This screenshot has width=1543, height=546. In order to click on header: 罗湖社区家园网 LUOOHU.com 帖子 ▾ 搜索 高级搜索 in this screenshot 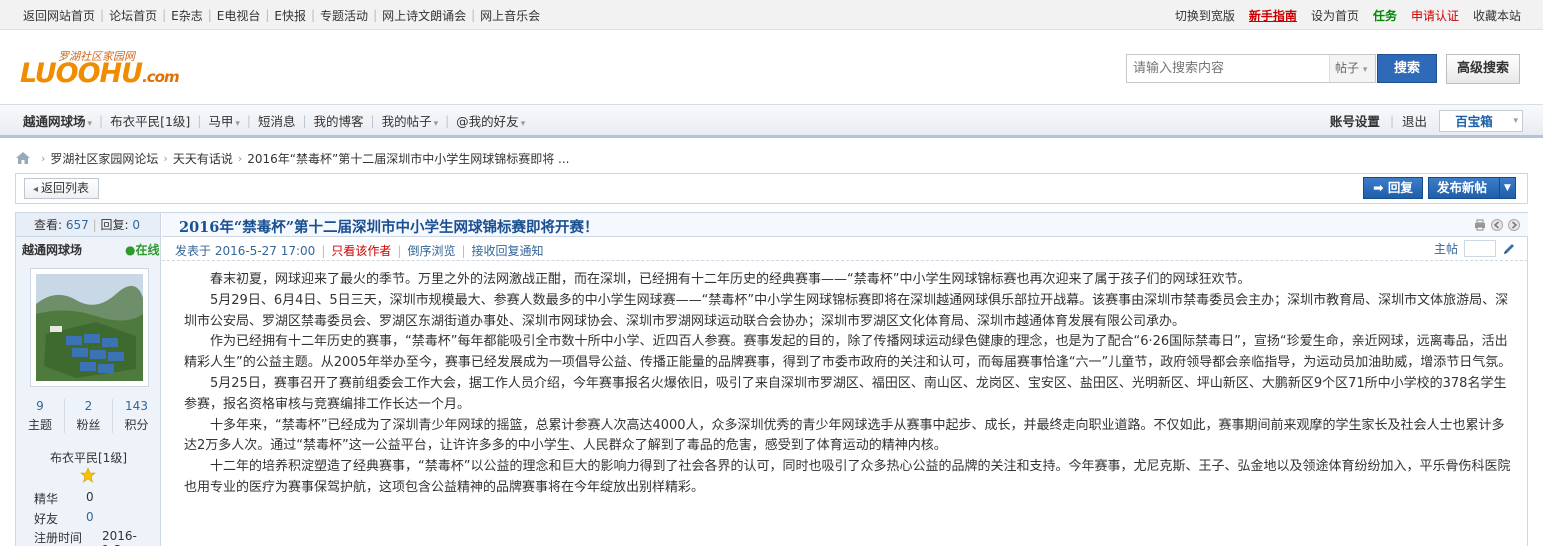, I will do `click(771, 67)`.